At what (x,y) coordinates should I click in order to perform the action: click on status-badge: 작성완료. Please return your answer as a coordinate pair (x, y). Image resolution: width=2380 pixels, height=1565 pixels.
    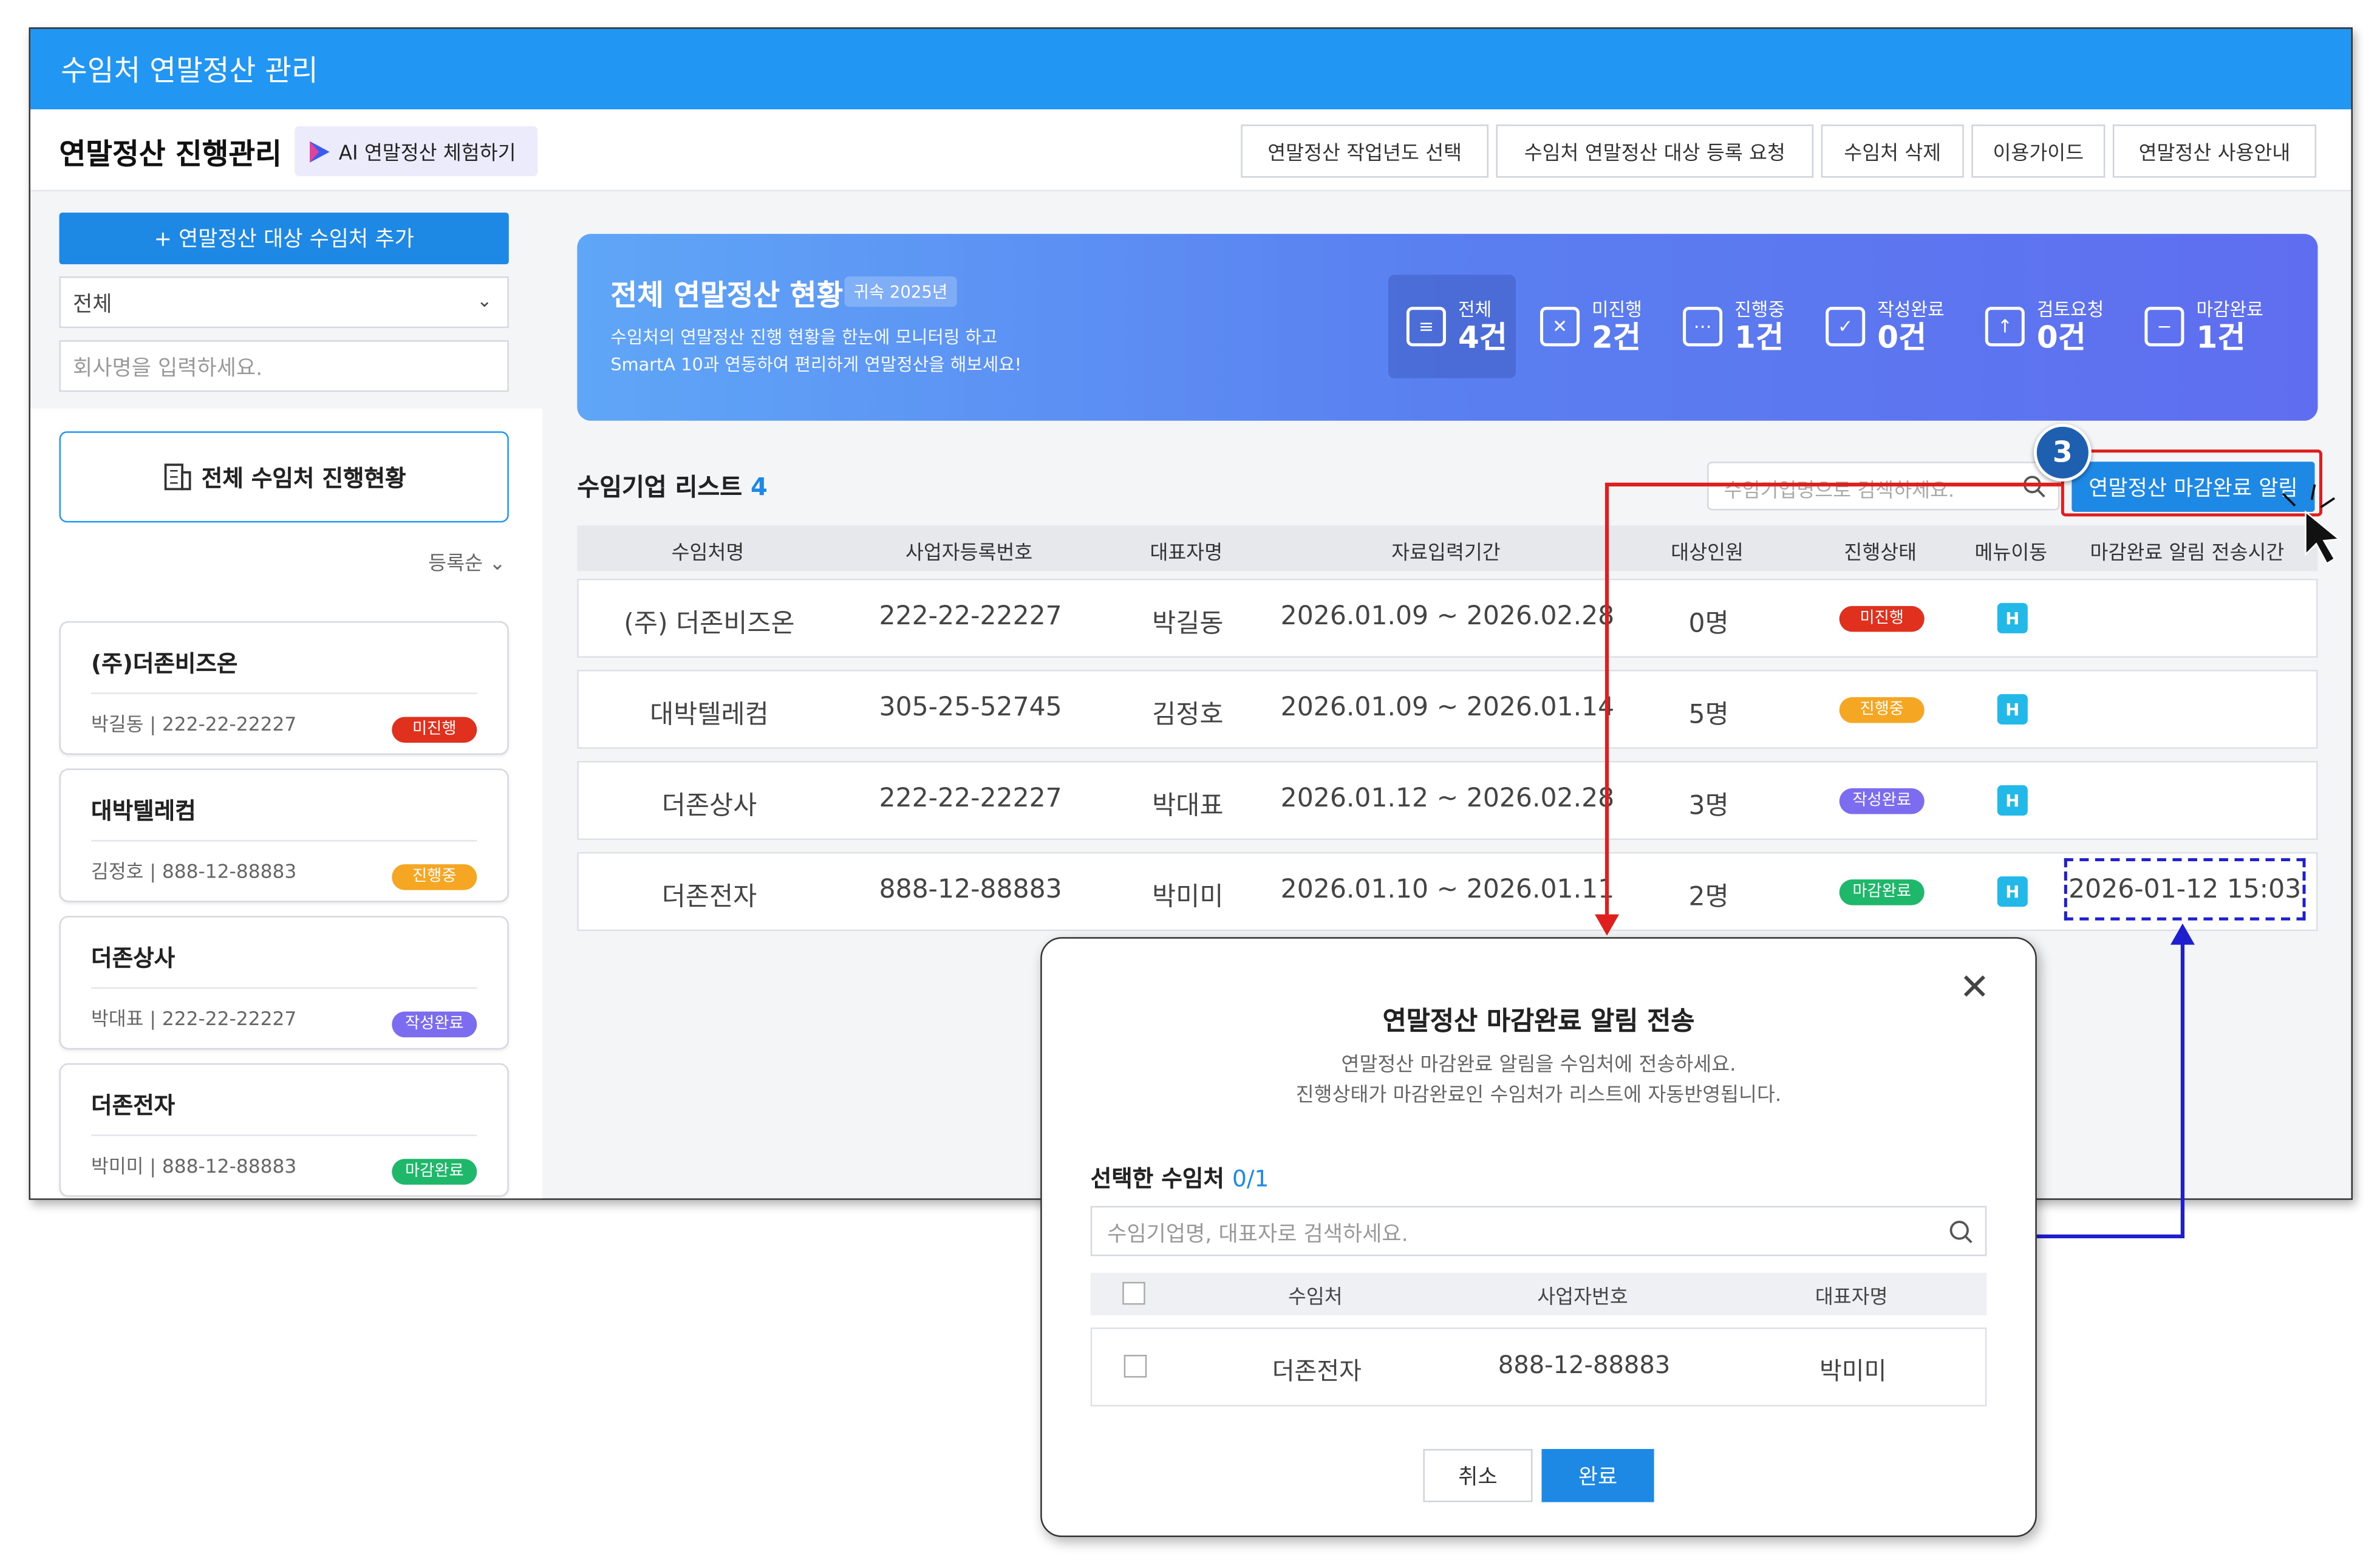
    Looking at the image, I should click on (434, 1024).